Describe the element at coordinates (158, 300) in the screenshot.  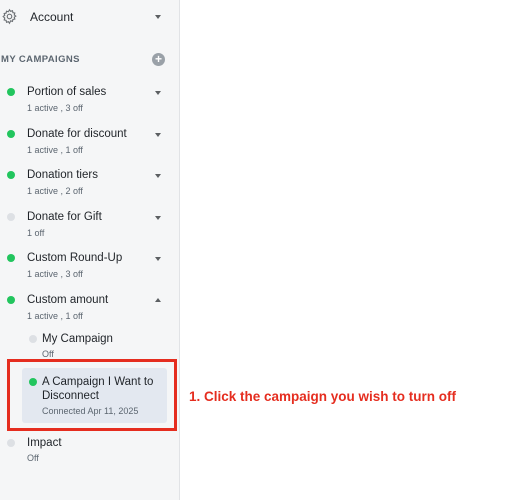
I see `chevron-up-icon` at that location.